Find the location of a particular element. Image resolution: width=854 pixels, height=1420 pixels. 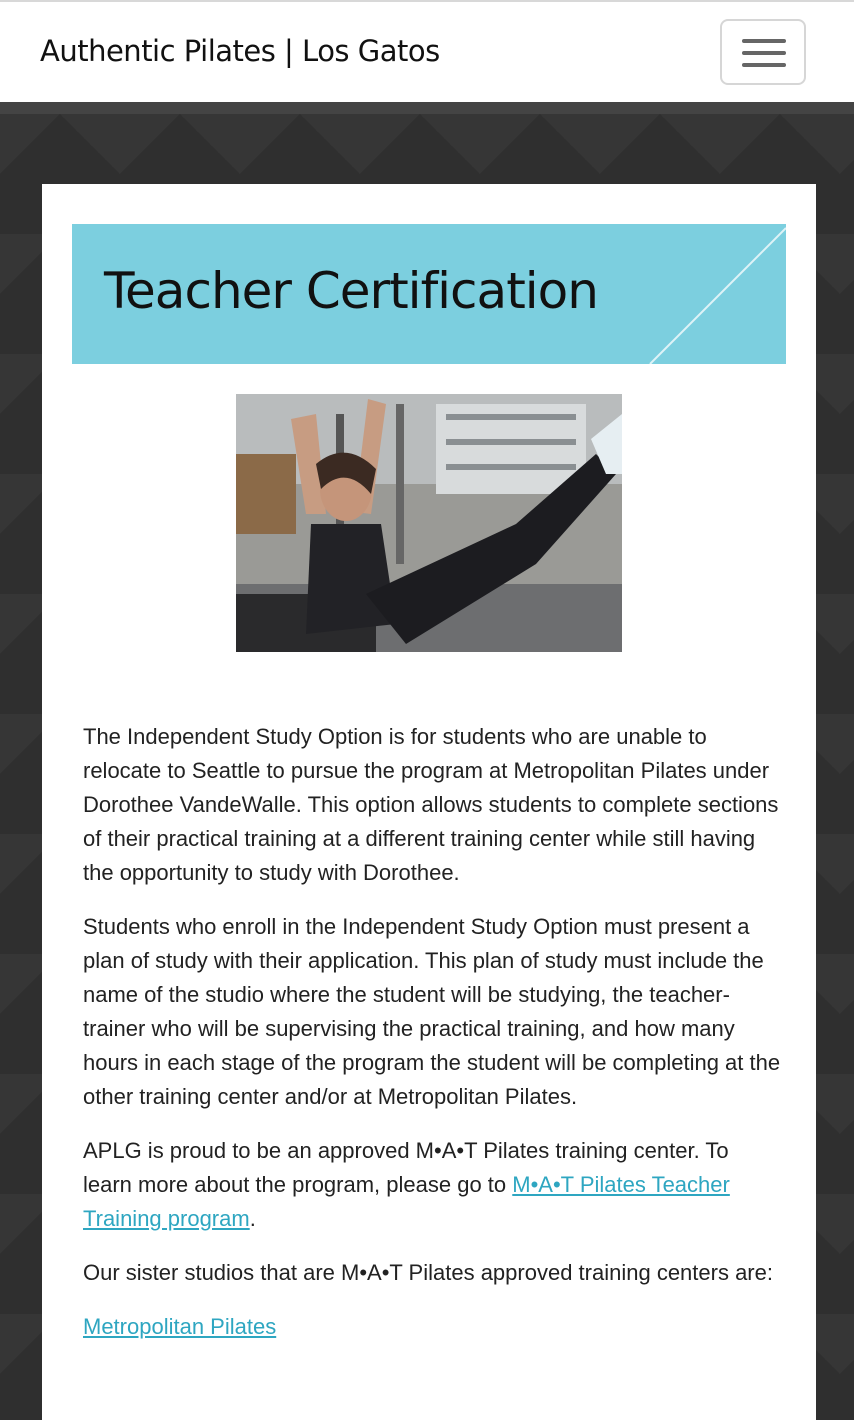

pilates-photo is located at coordinates (429, 523).